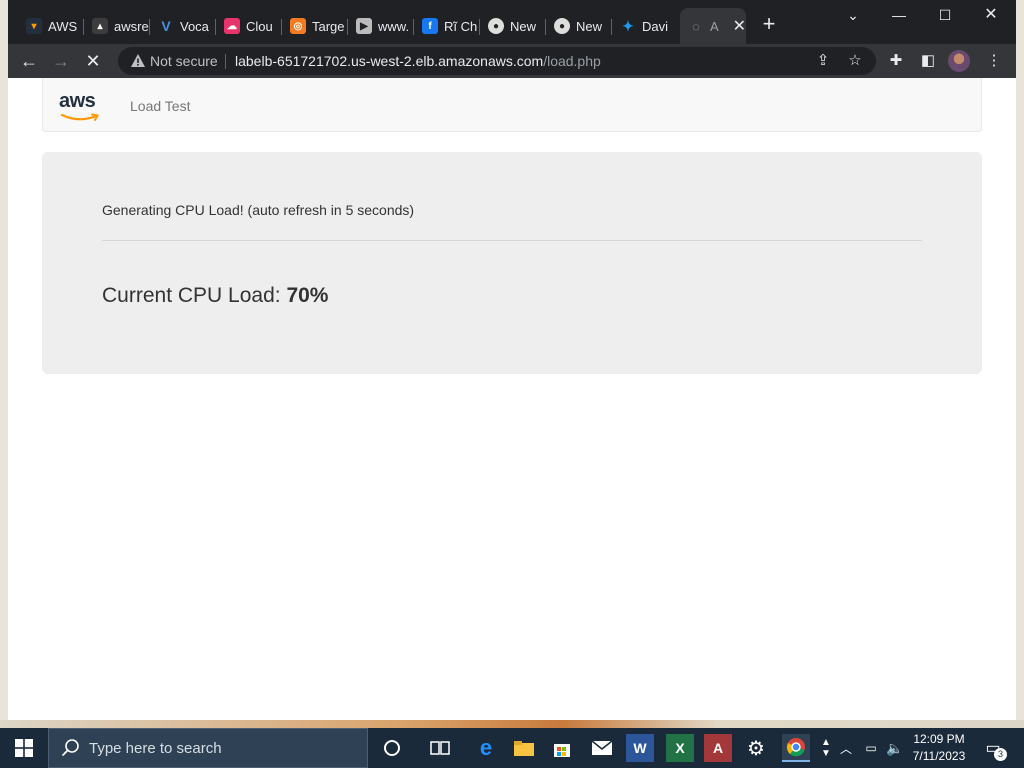  What do you see at coordinates (945, 16) in the screenshot?
I see `maximize-button: ☐` at bounding box center [945, 16].